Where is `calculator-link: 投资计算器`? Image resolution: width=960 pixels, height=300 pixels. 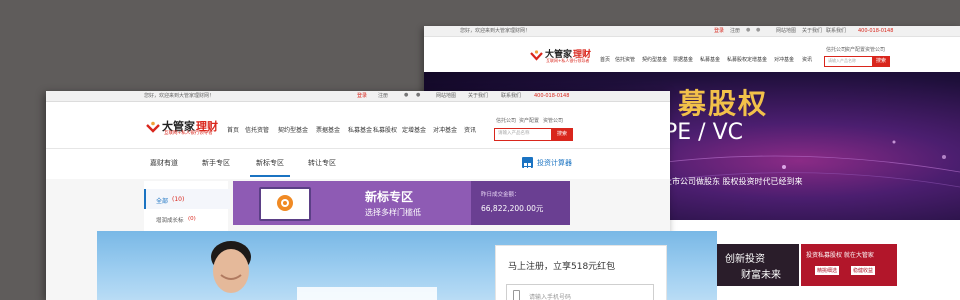
calculator-link: 投资计算器 is located at coordinates (554, 163).